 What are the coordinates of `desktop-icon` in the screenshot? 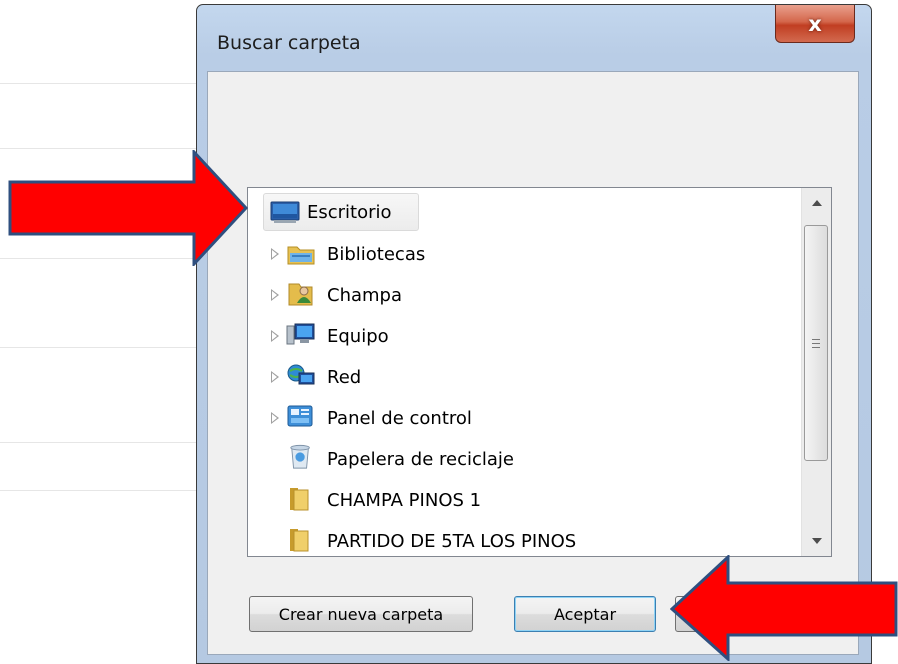 It's located at (285, 212).